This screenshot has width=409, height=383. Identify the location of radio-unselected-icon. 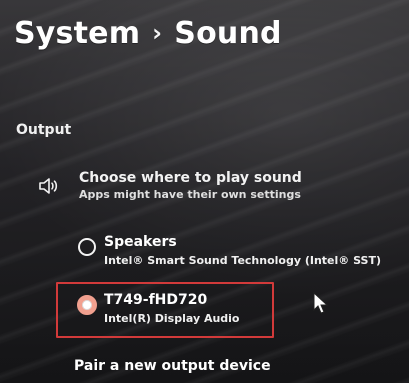
(87, 247).